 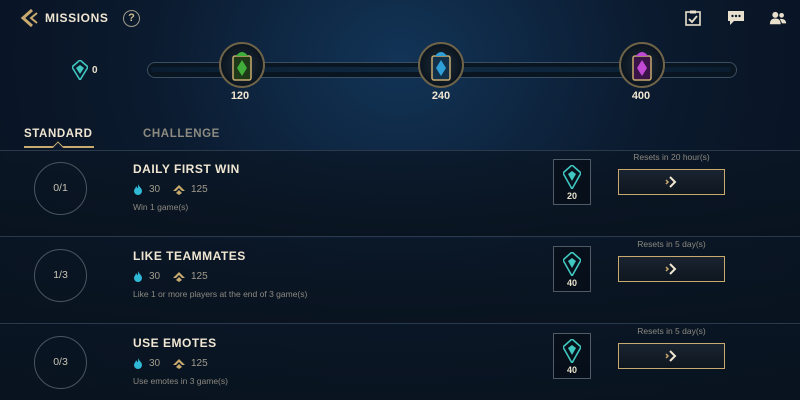 What do you see at coordinates (778, 18) in the screenshot?
I see `friends-icon` at bounding box center [778, 18].